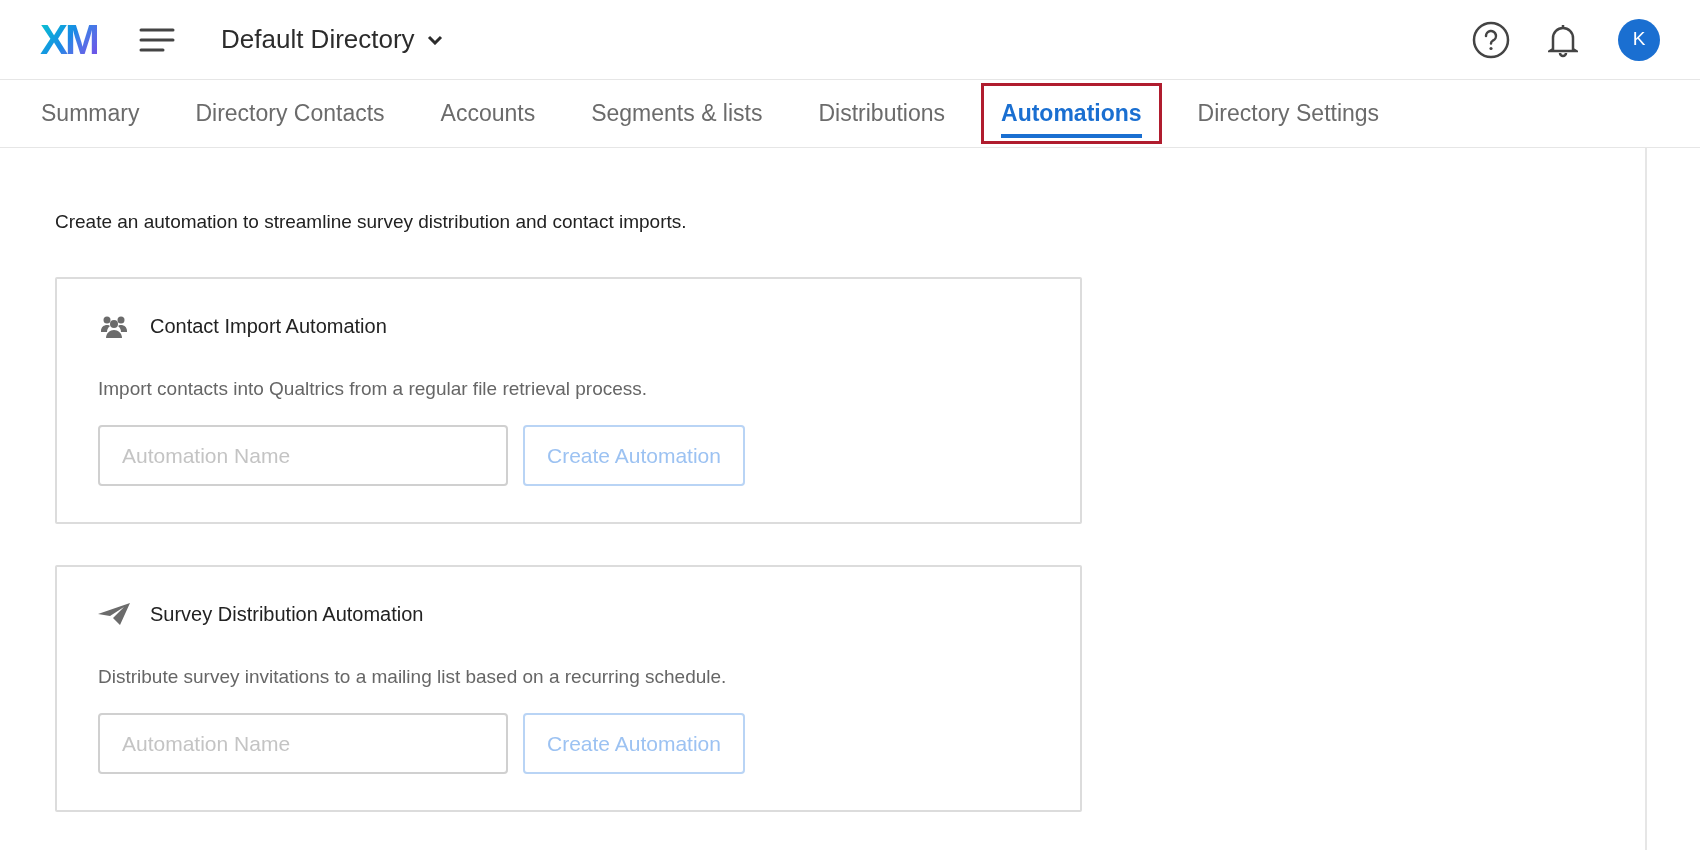  Describe the element at coordinates (1639, 39) in the screenshot. I see `user-avatar: K` at that location.